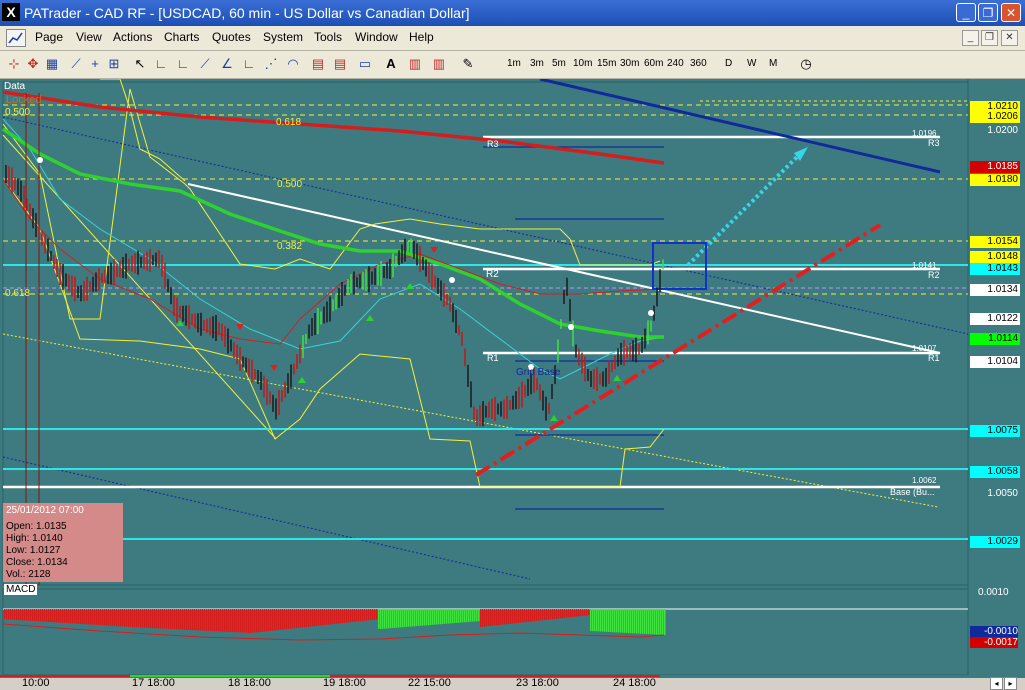 Image resolution: width=1025 pixels, height=690 pixels. What do you see at coordinates (49, 37) in the screenshot?
I see `menu-page: Page` at bounding box center [49, 37].